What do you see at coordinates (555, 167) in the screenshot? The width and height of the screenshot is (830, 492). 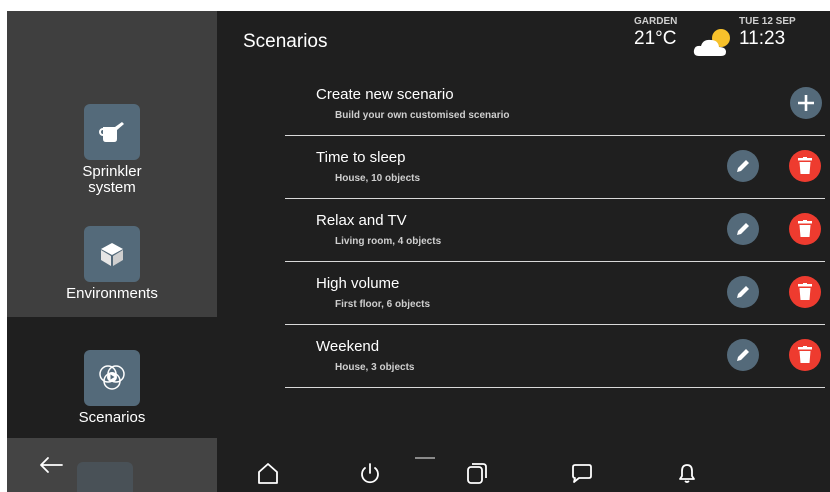 I see `scenario-row: Time to sleep House, 10 objects` at bounding box center [555, 167].